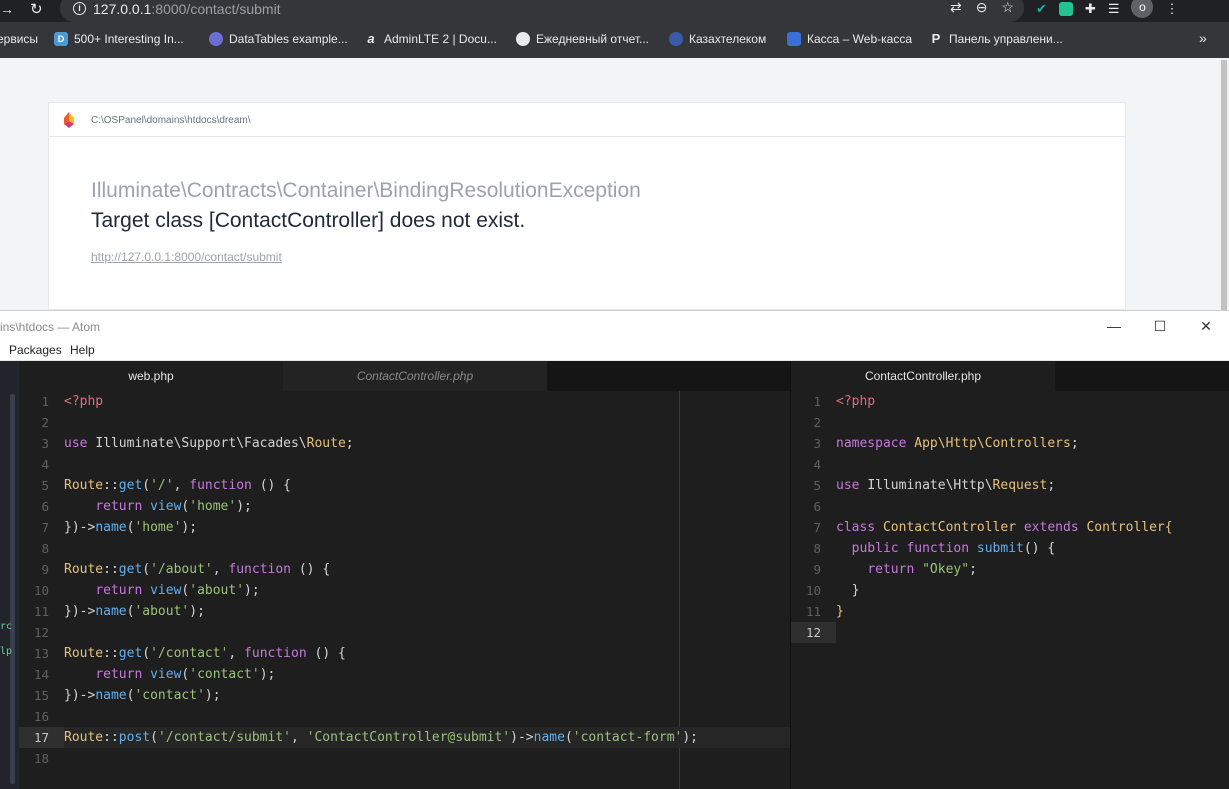 This screenshot has width=1229, height=789. I want to click on bookmark-favicon: P, so click(936, 38).